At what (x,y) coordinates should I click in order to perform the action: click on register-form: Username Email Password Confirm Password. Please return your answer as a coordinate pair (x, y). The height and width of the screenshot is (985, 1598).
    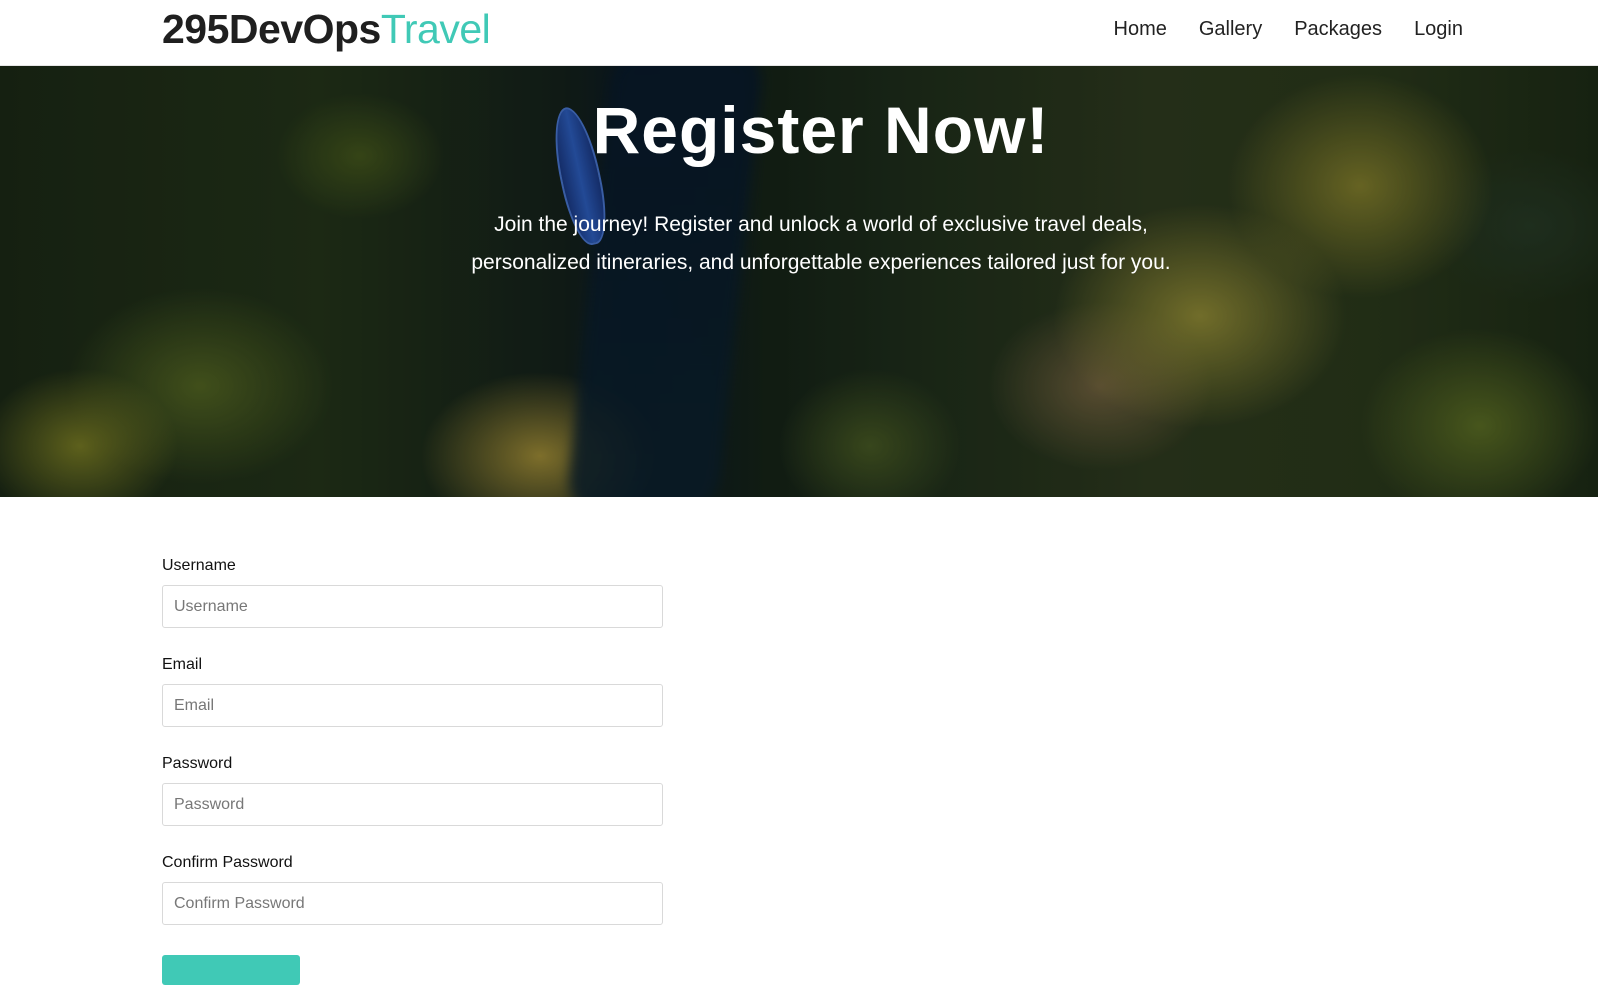
    Looking at the image, I should click on (413, 753).